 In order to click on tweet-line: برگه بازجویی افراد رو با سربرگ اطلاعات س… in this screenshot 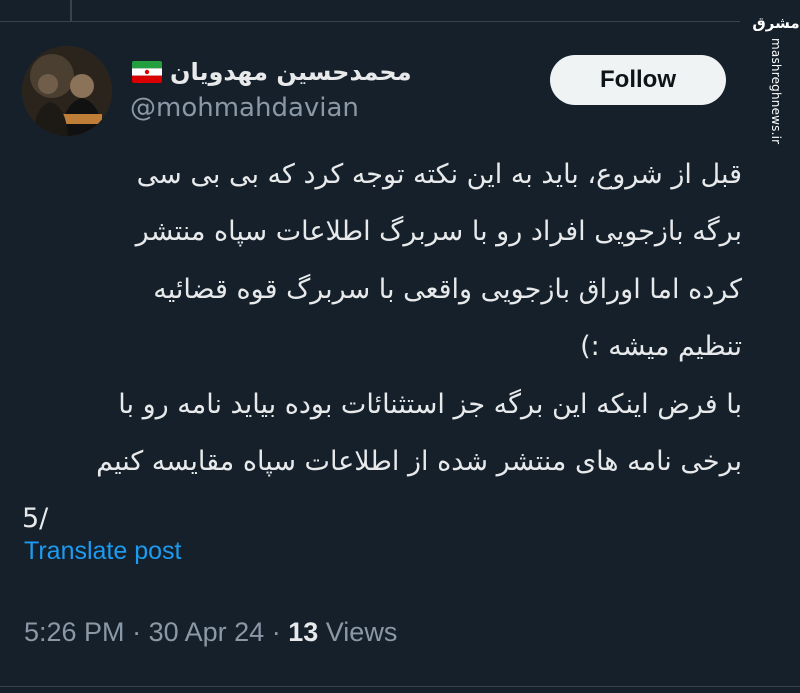, I will do `click(438, 232)`.